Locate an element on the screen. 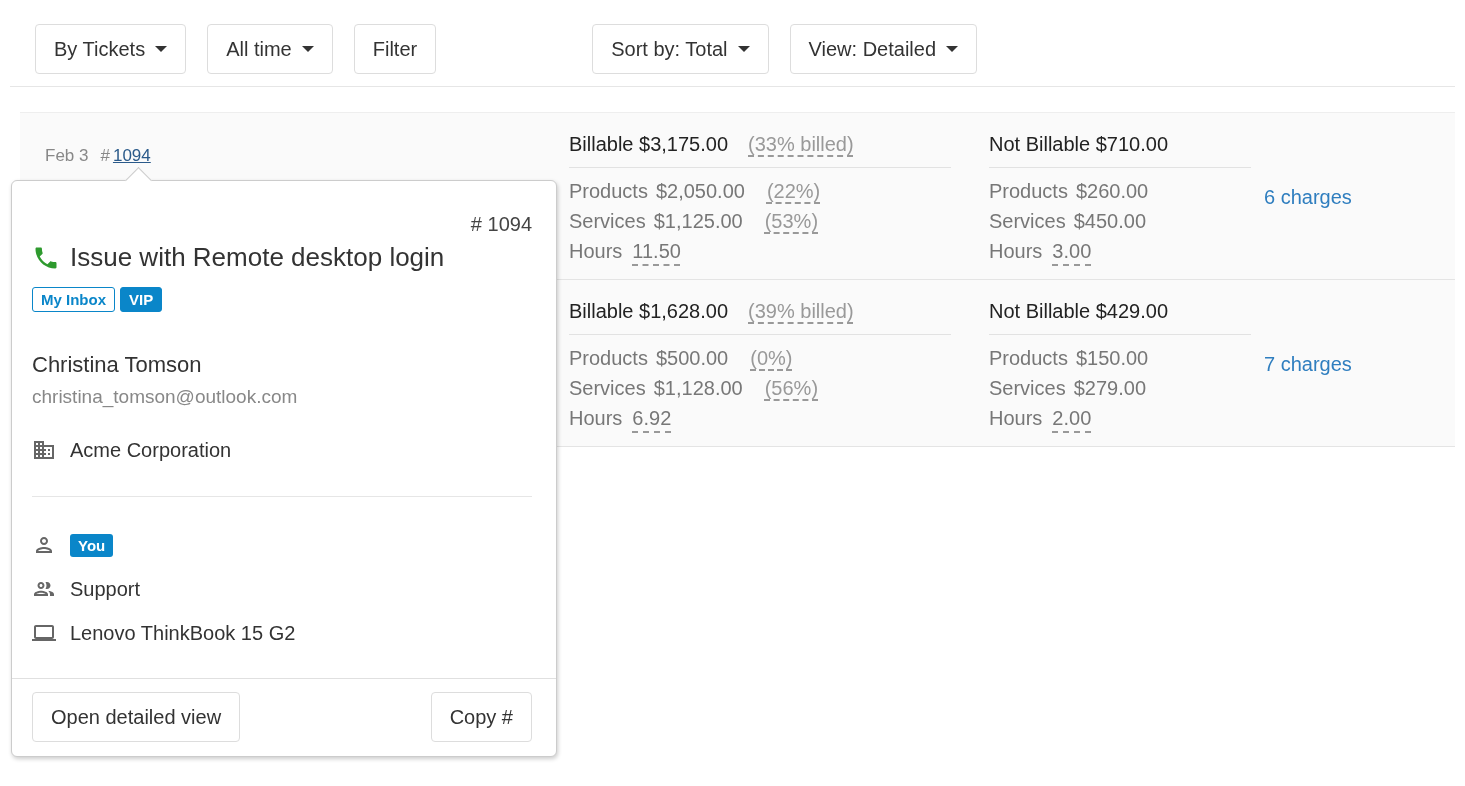  copy-button: Copy # is located at coordinates (481, 717).